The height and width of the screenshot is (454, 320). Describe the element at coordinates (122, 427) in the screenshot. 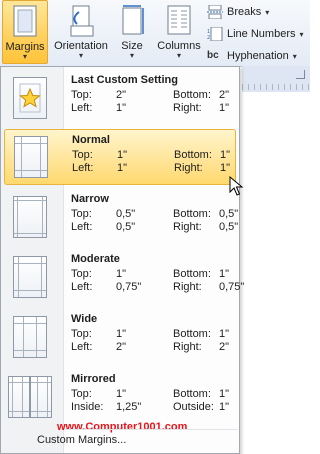

I see `watermark: www.Computer1001.com` at that location.